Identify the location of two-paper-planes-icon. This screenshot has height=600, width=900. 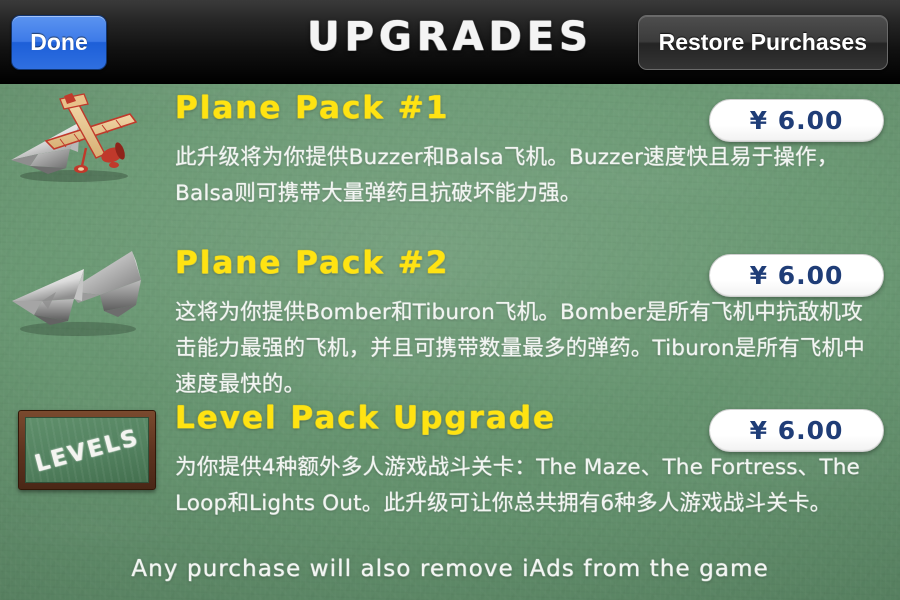
(83, 293).